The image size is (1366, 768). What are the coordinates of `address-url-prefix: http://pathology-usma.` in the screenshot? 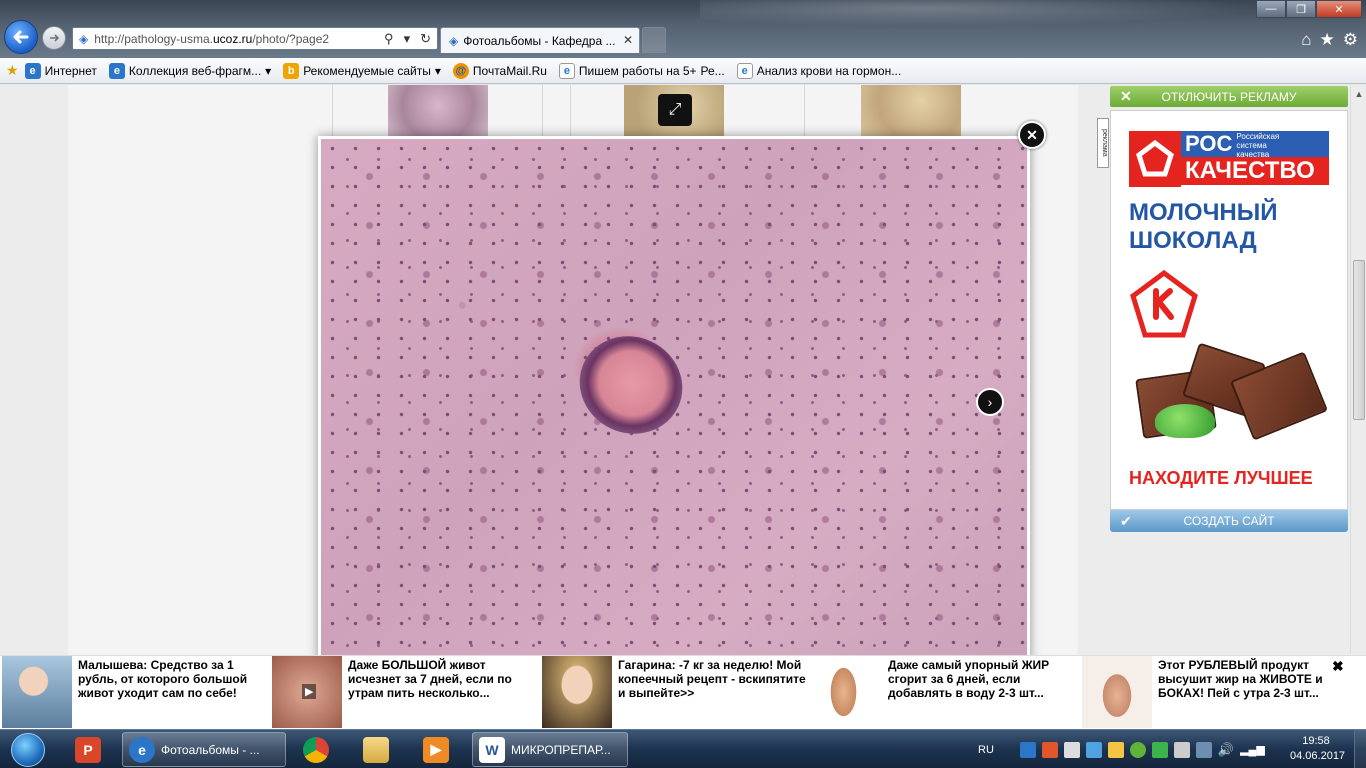 It's located at (153, 38).